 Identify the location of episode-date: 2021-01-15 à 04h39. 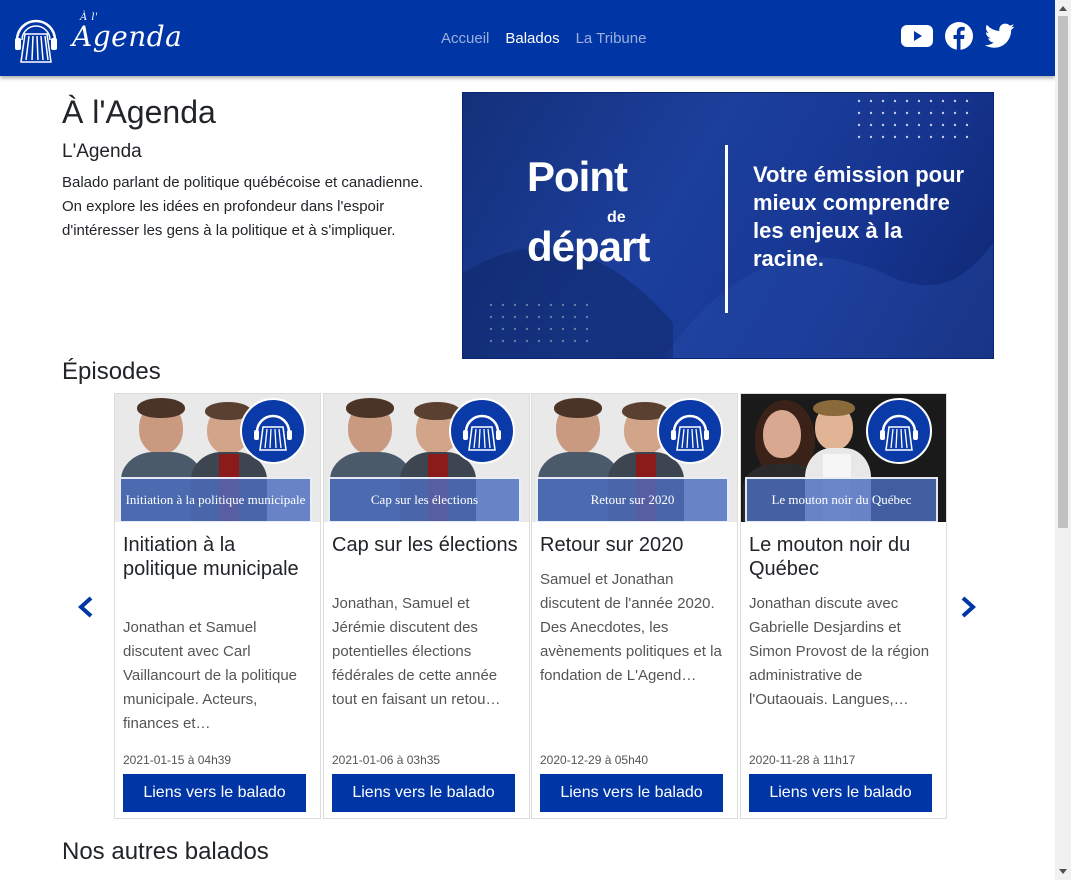
(177, 760).